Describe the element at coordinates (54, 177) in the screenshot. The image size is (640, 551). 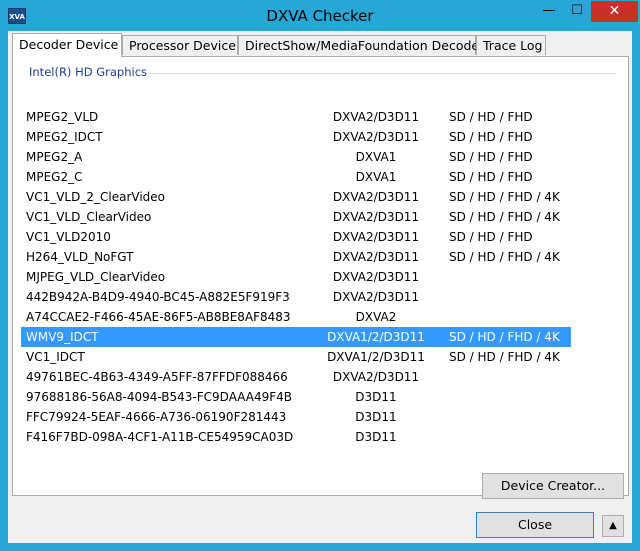
I see `decoder-name: MPEG2_C` at that location.